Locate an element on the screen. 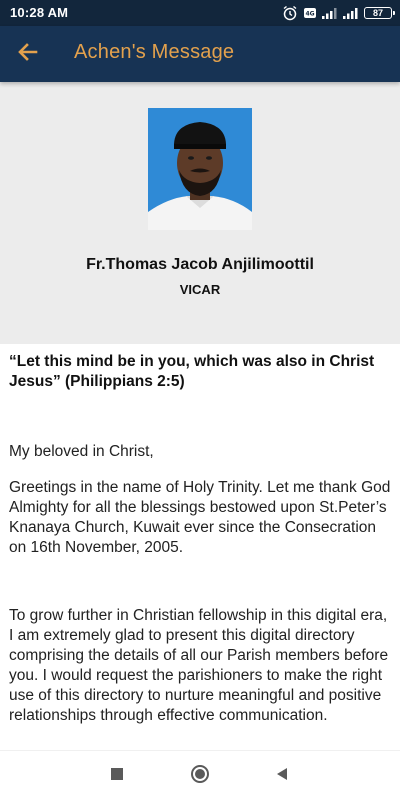 The width and height of the screenshot is (400, 801). recent-apps-button is located at coordinates (117, 776).